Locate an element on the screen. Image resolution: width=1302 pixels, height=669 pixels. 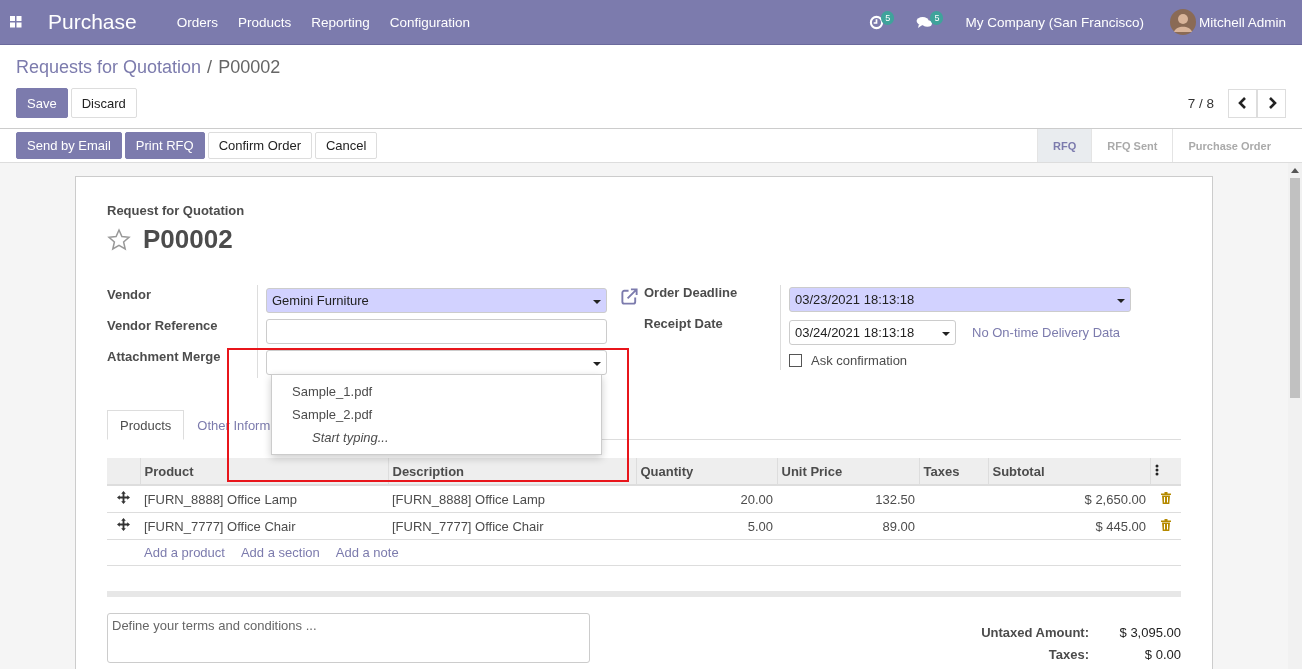
menu-item: Configuration is located at coordinates (430, 22).